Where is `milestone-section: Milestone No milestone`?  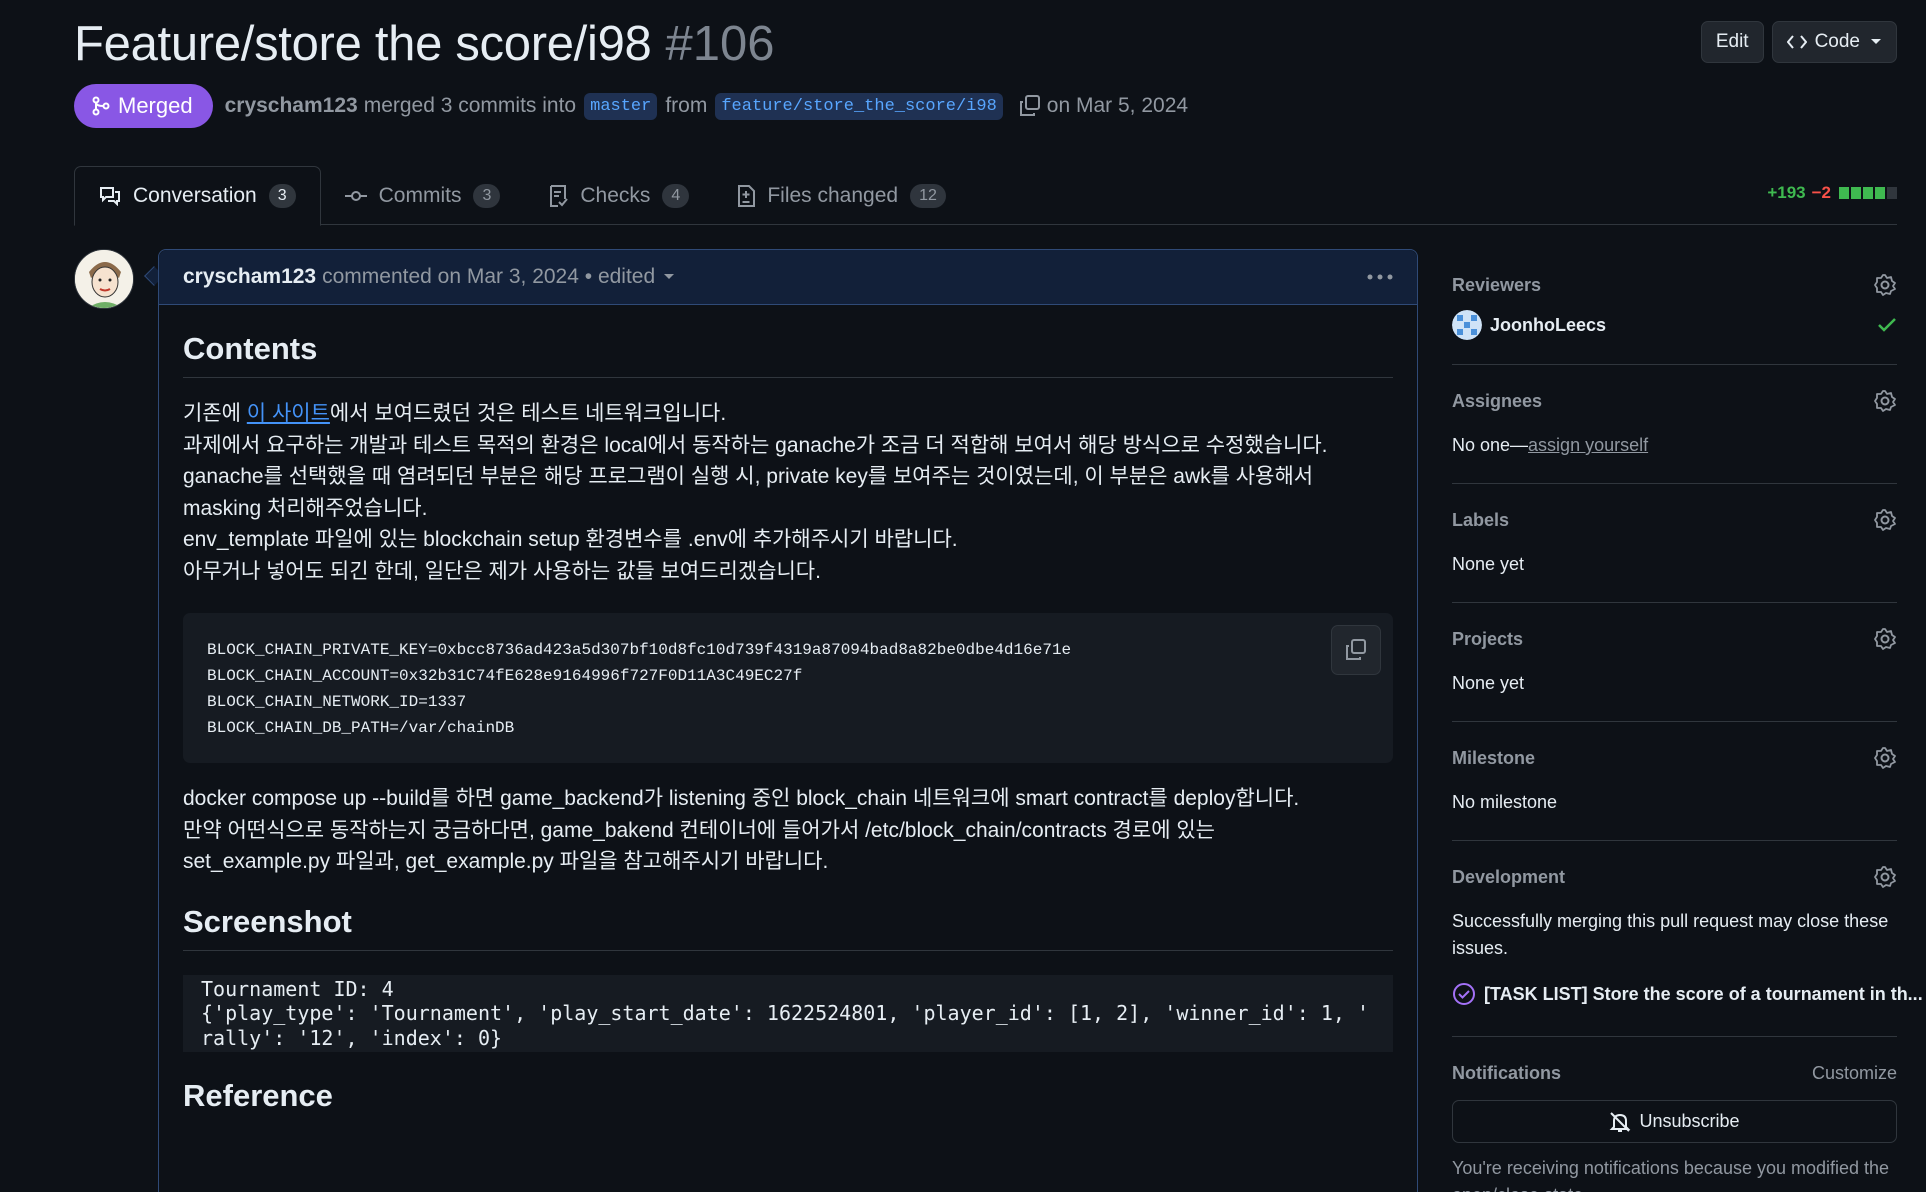
milestone-section: Milestone No milestone is located at coordinates (1674, 781).